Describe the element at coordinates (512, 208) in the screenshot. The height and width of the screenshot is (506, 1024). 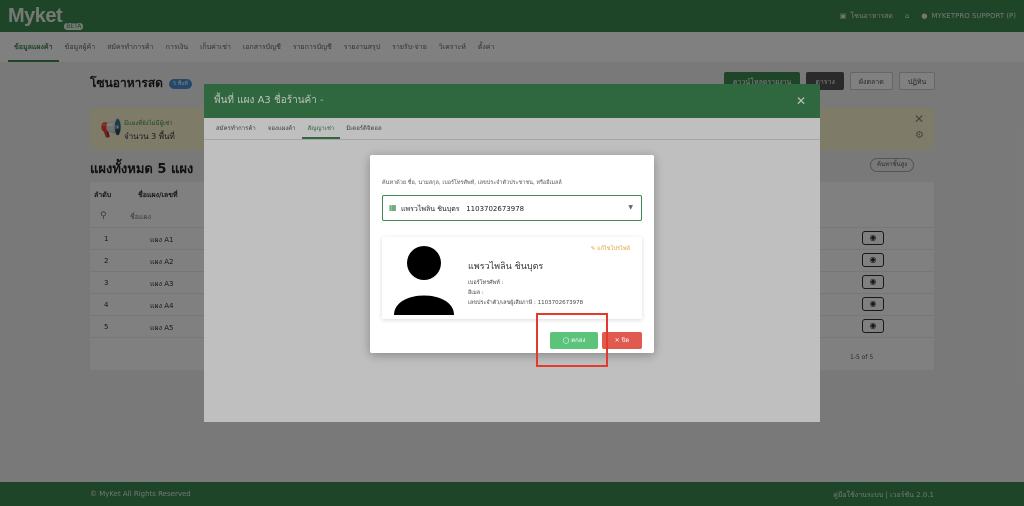
I see `tenant-search-select: ▦ แพรวไพลิน ชินบุตร 1103702673978 ▼` at that location.